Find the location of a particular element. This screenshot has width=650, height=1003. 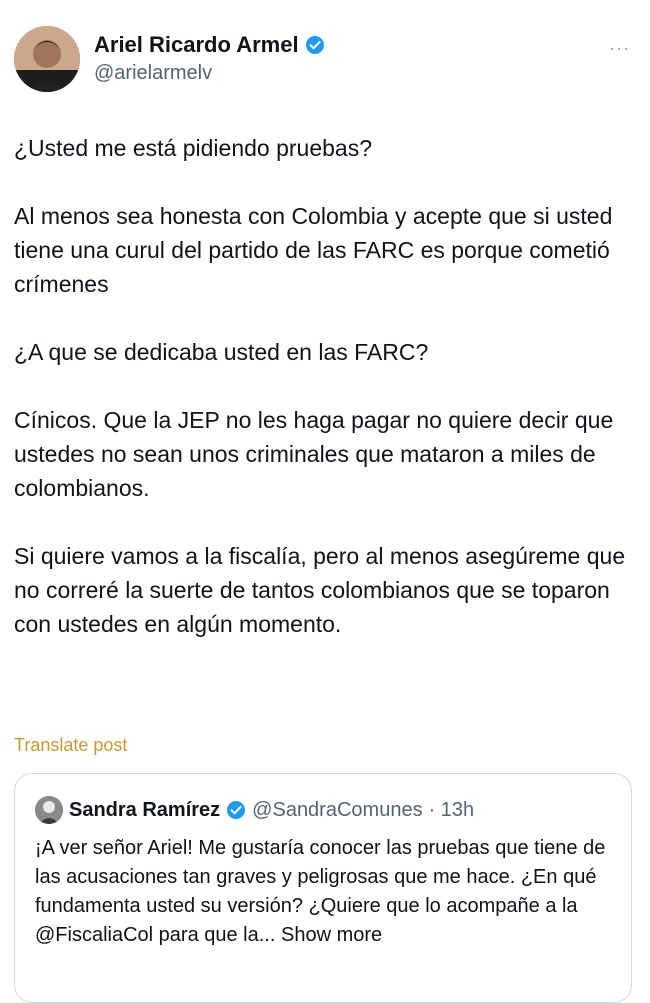

quoted-author-name: Sandra Ramírez is located at coordinates (144, 810).